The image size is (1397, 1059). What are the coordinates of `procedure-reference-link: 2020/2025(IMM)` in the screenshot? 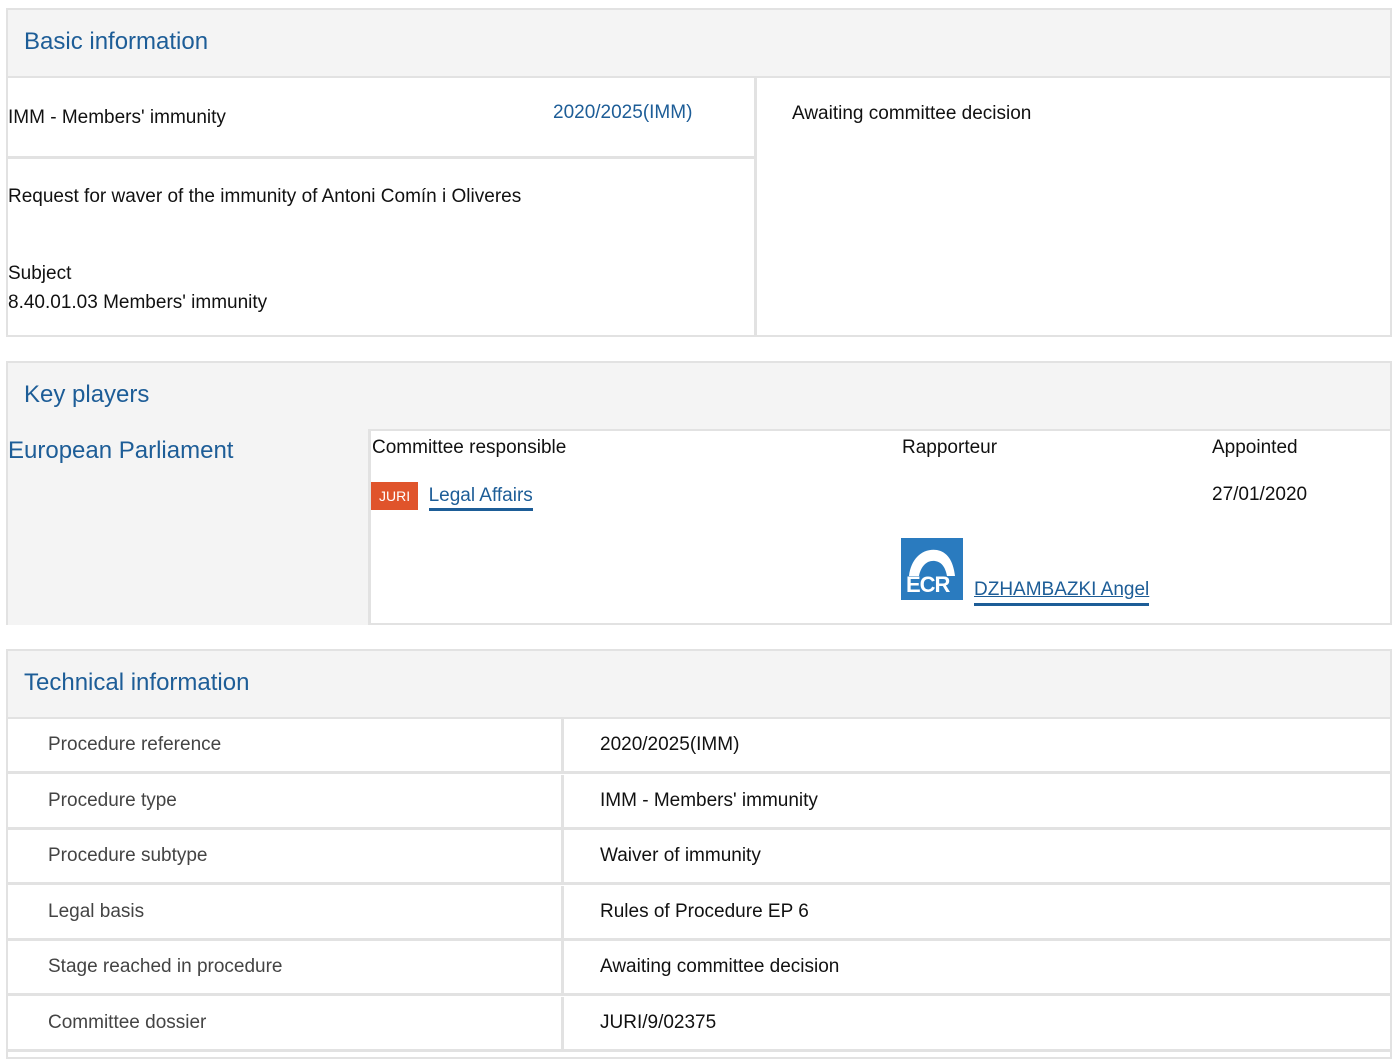 It's located at (622, 113).